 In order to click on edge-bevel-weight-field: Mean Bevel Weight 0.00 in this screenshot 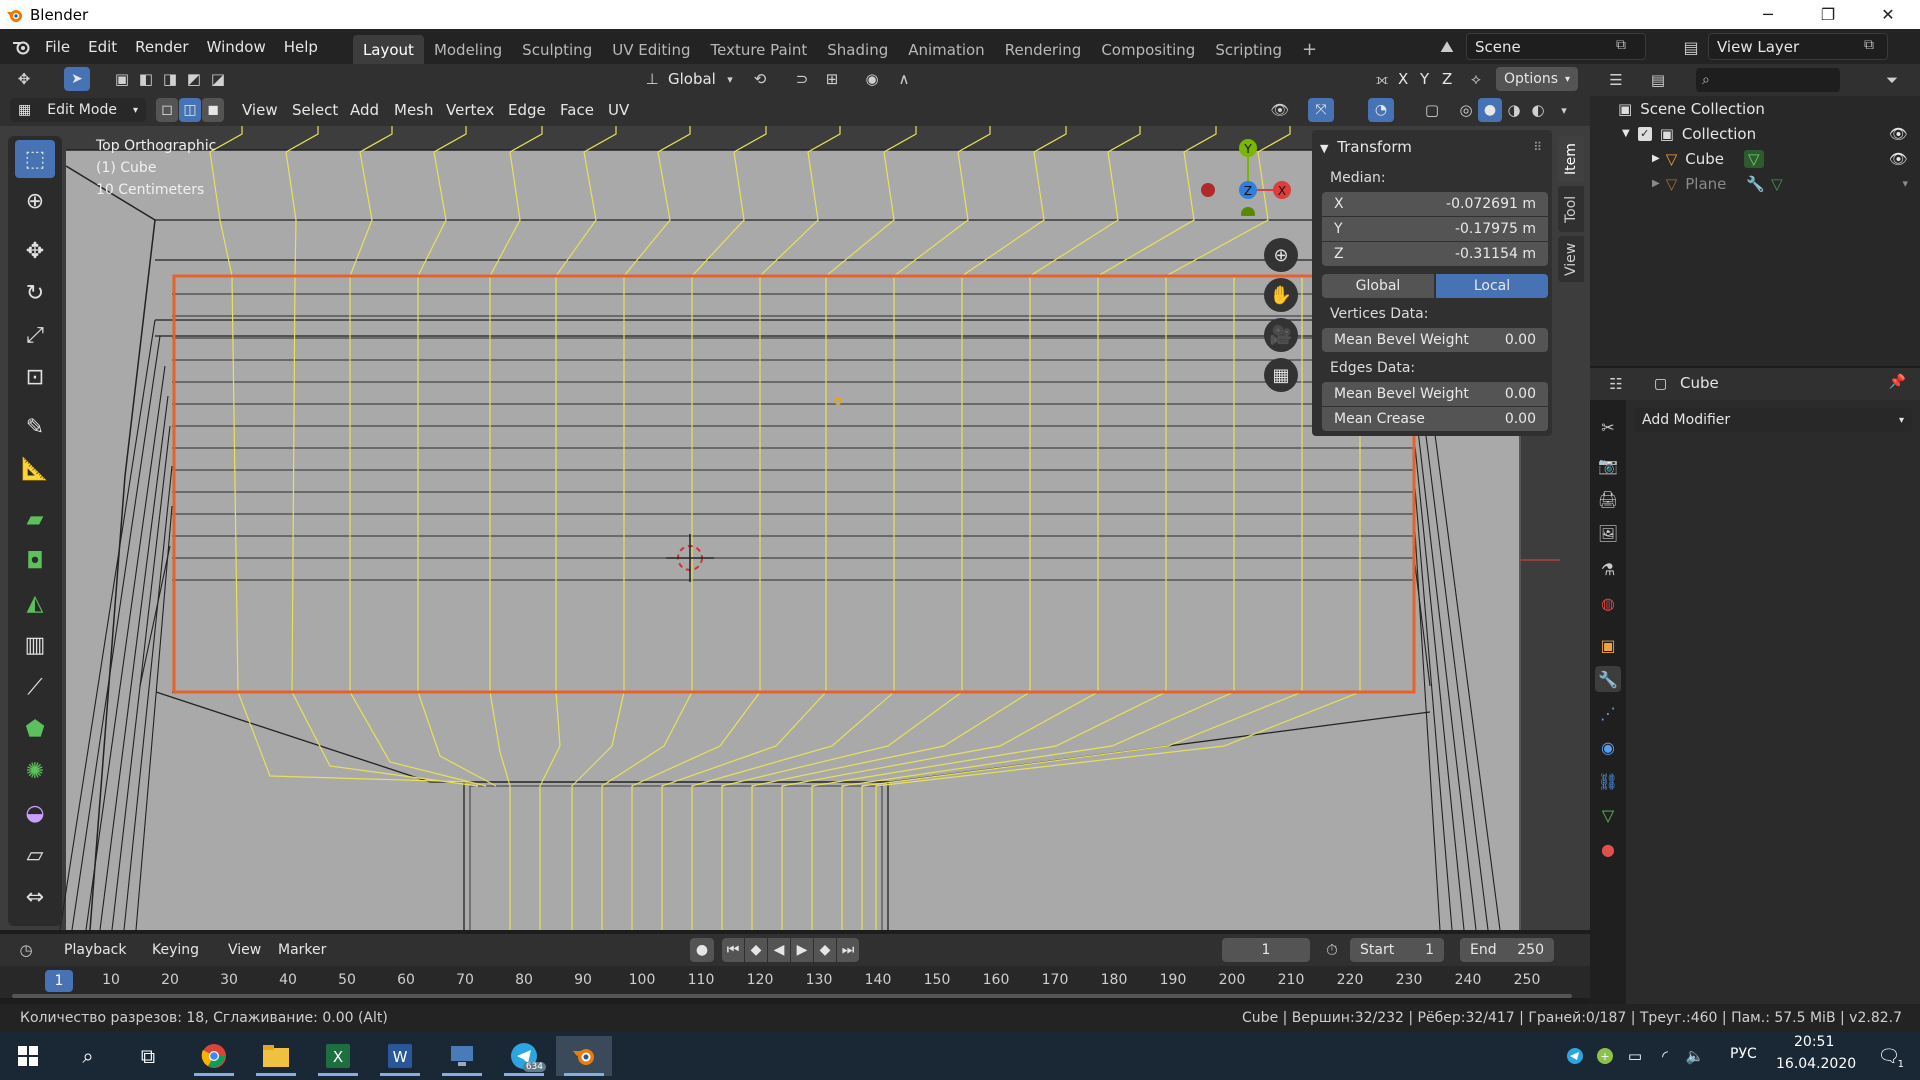, I will do `click(1435, 394)`.